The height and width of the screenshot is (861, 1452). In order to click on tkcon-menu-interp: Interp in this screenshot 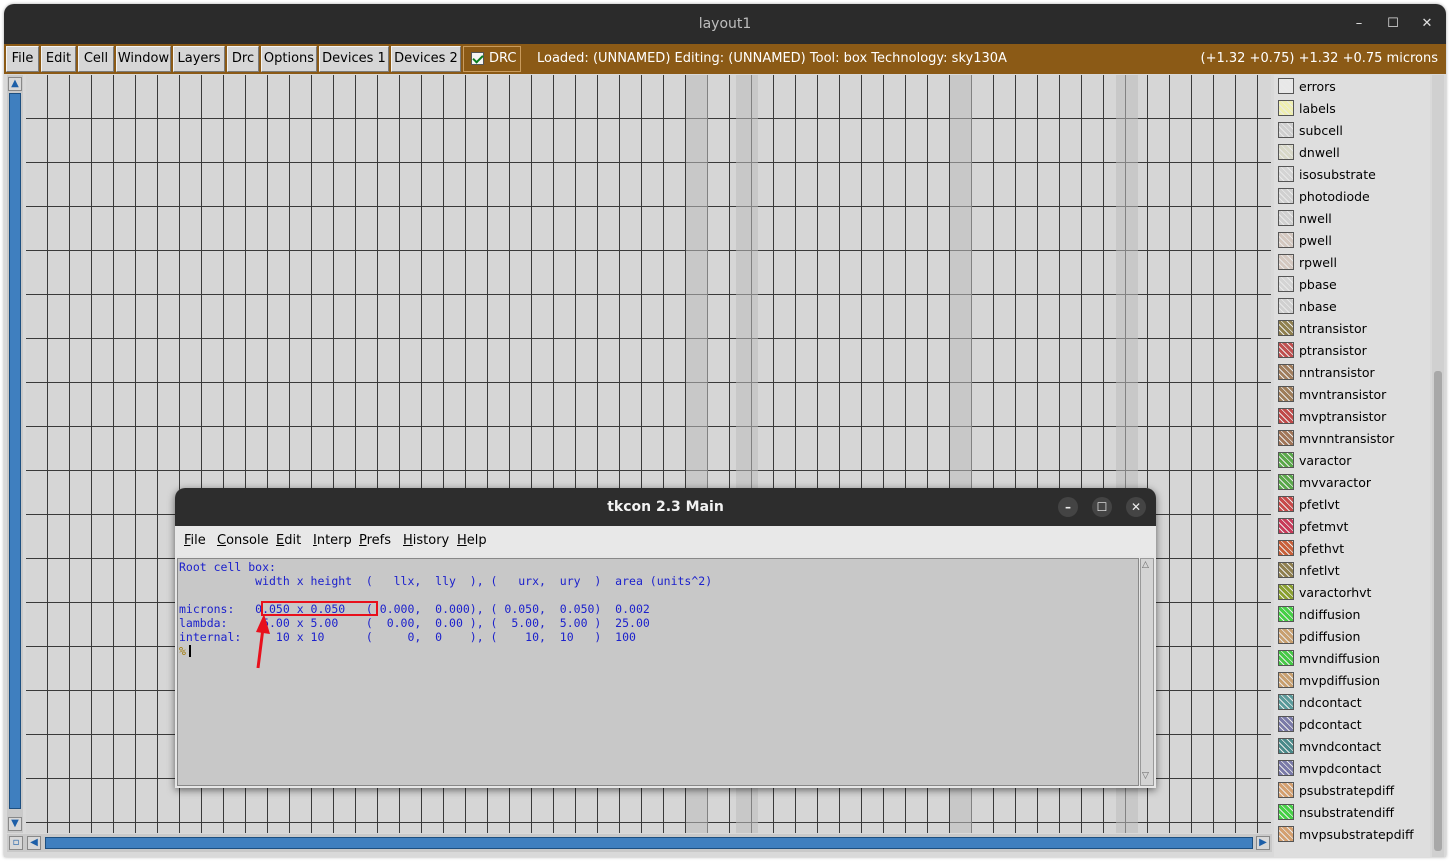, I will do `click(332, 541)`.